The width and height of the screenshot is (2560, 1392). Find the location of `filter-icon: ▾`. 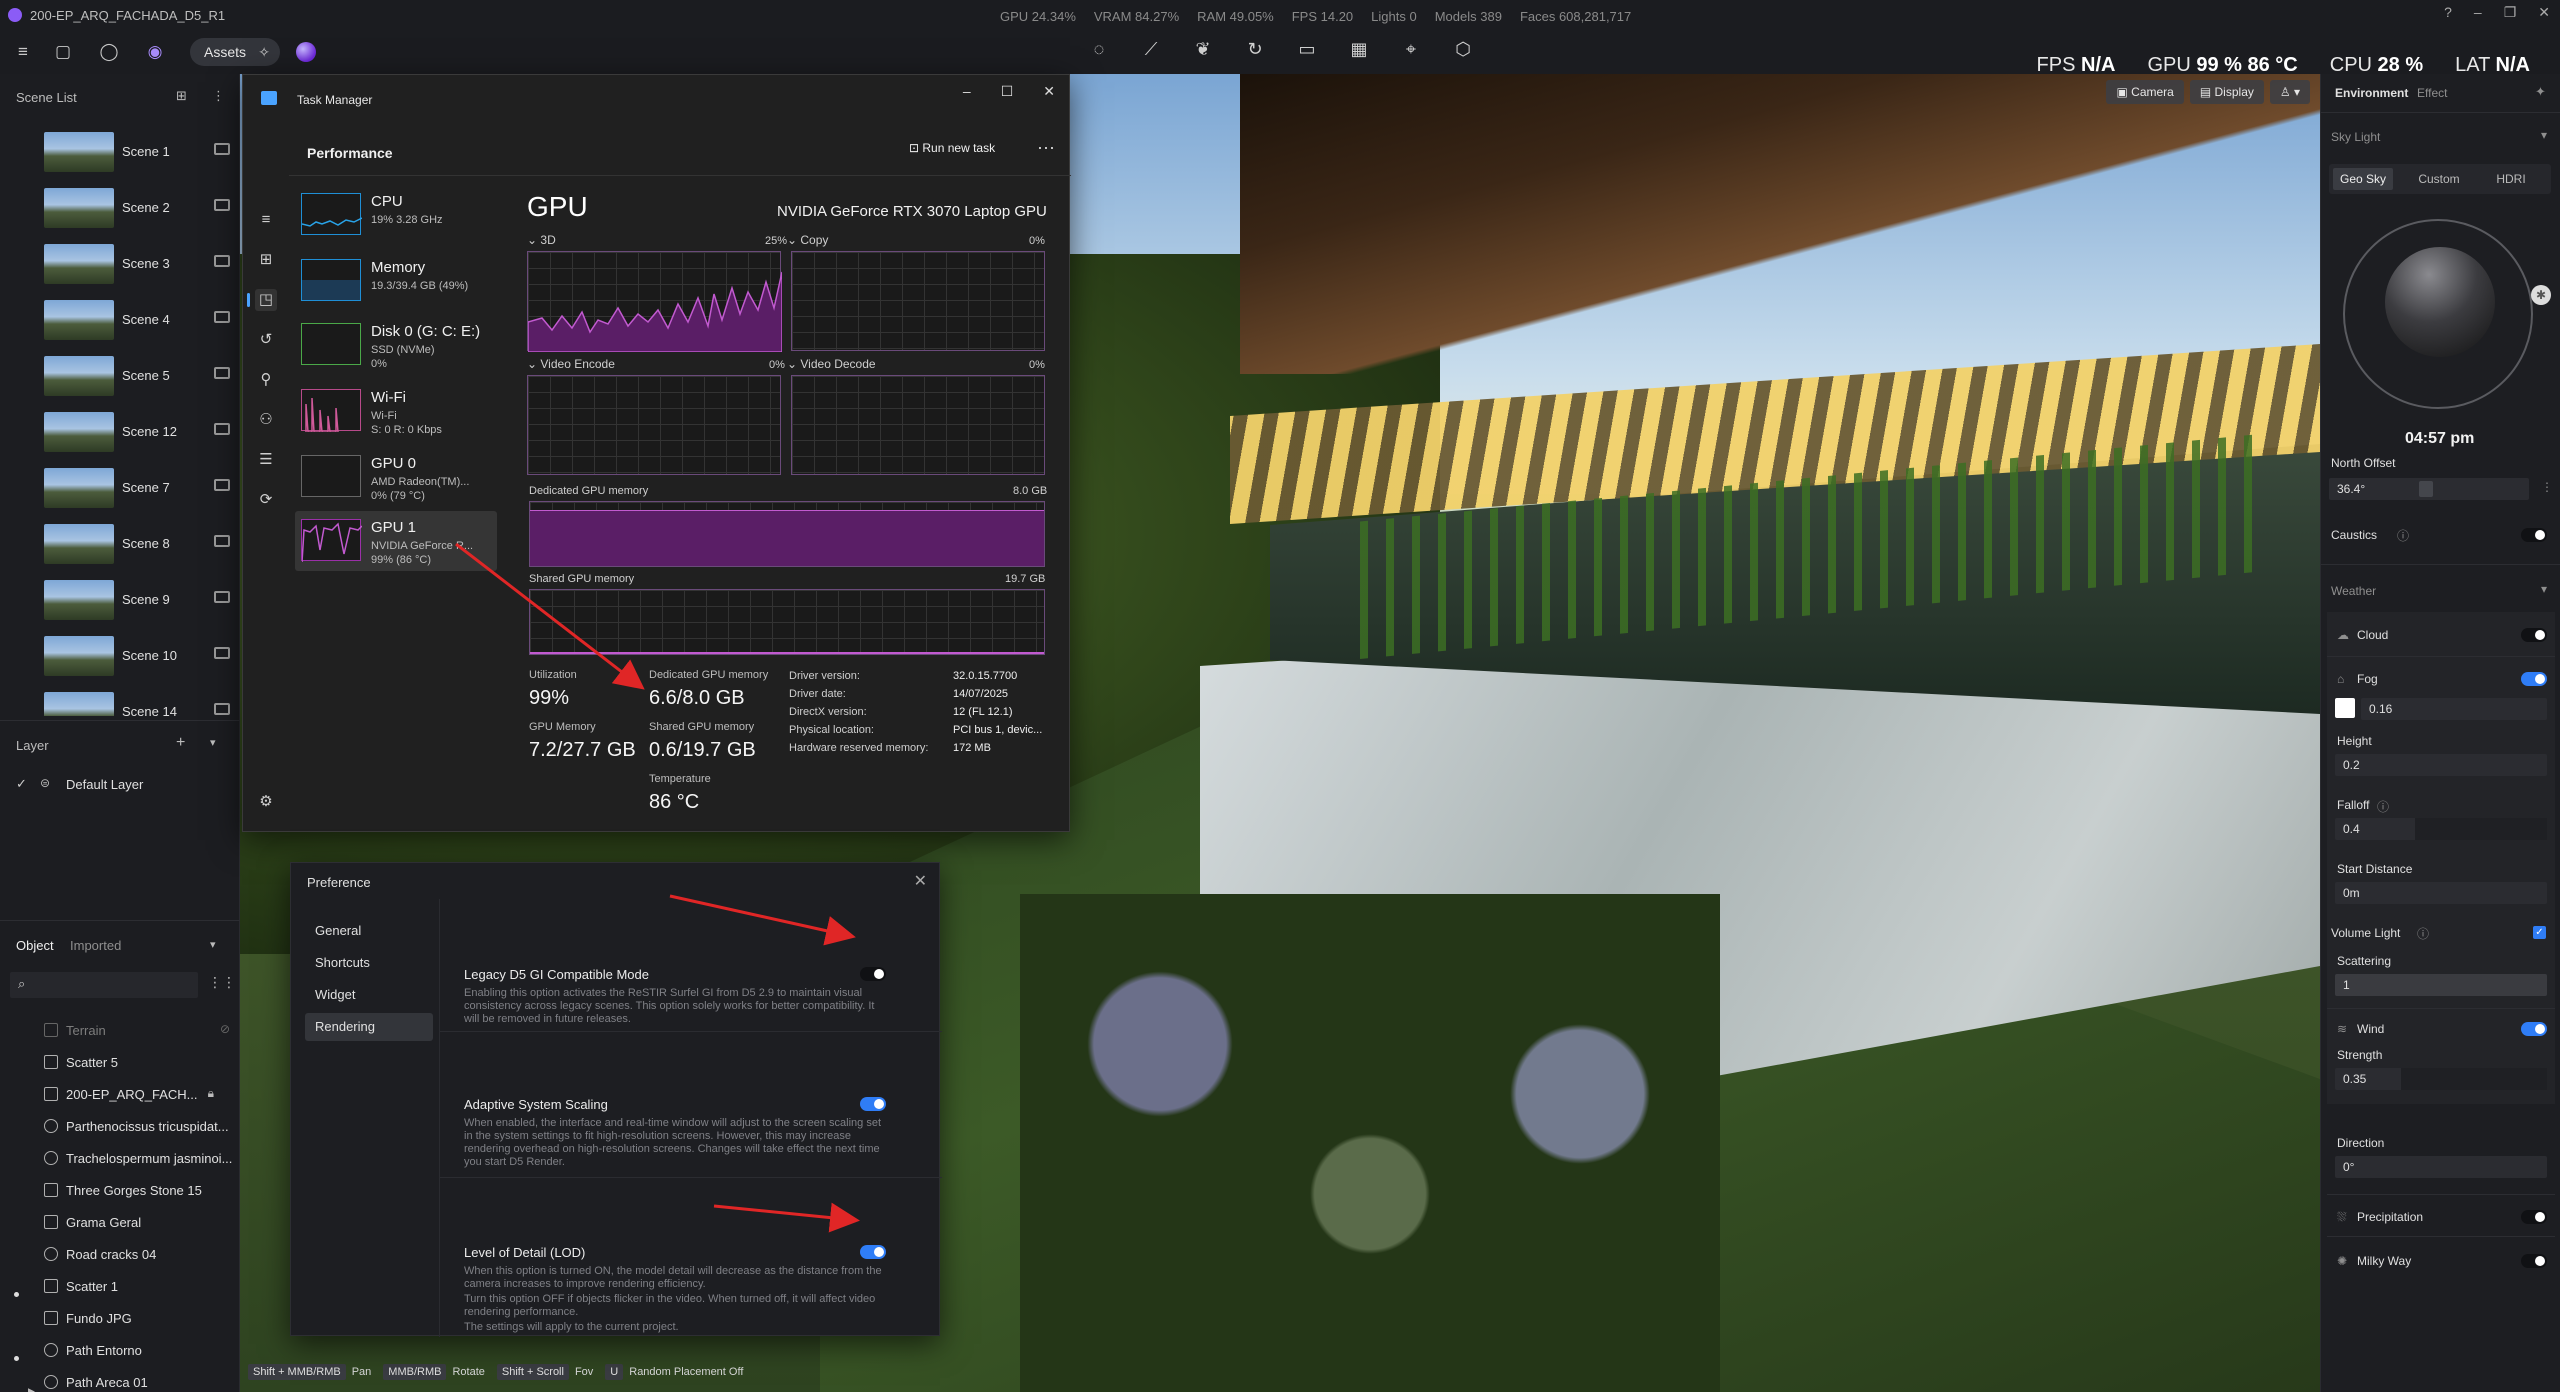

filter-icon: ▾ is located at coordinates (213, 944).